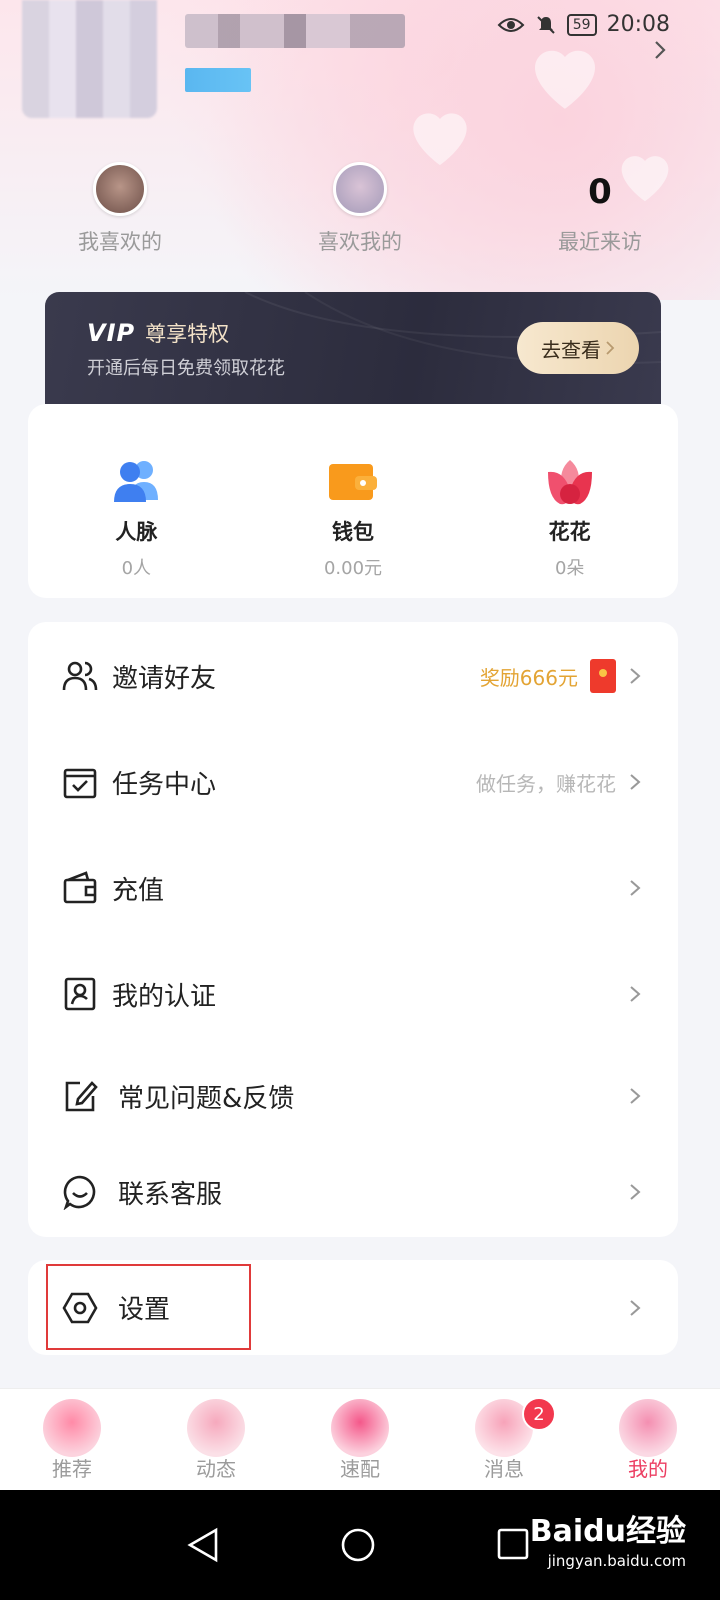 The height and width of the screenshot is (1600, 720). What do you see at coordinates (295, 31) in the screenshot?
I see `user-name-blurred` at bounding box center [295, 31].